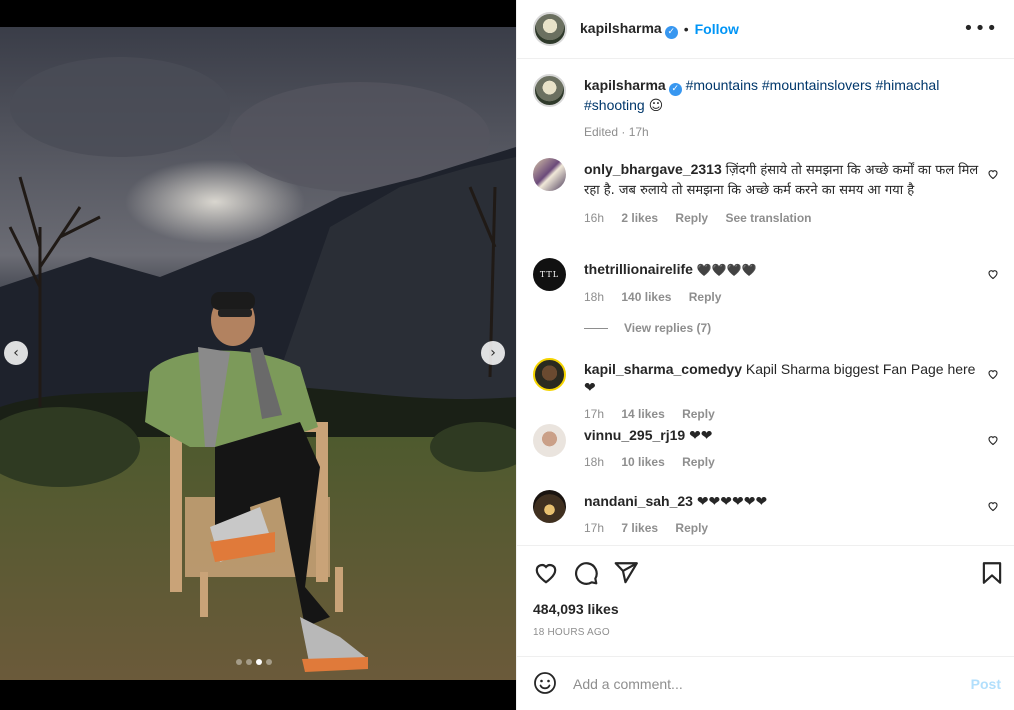 This screenshot has height=710, width=1014. Describe the element at coordinates (576, 609) in the screenshot. I see `likes-count: 484,093 likes` at that location.